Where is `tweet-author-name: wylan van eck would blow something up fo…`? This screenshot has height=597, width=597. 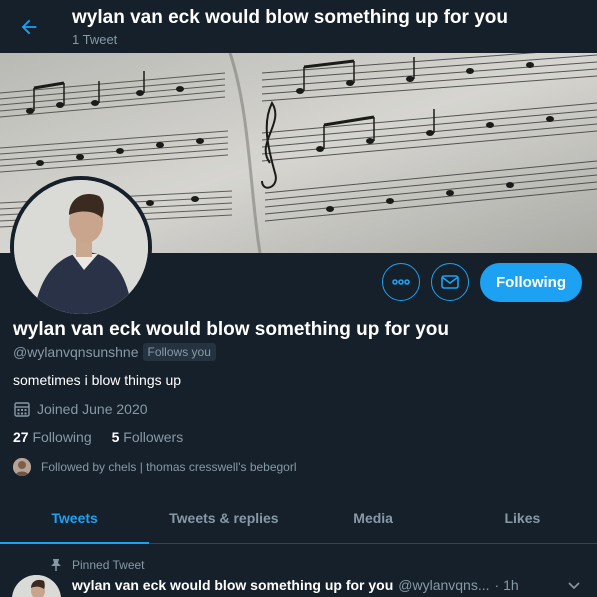
tweet-author-name: wylan van eck would blow something up fo… is located at coordinates (232, 585).